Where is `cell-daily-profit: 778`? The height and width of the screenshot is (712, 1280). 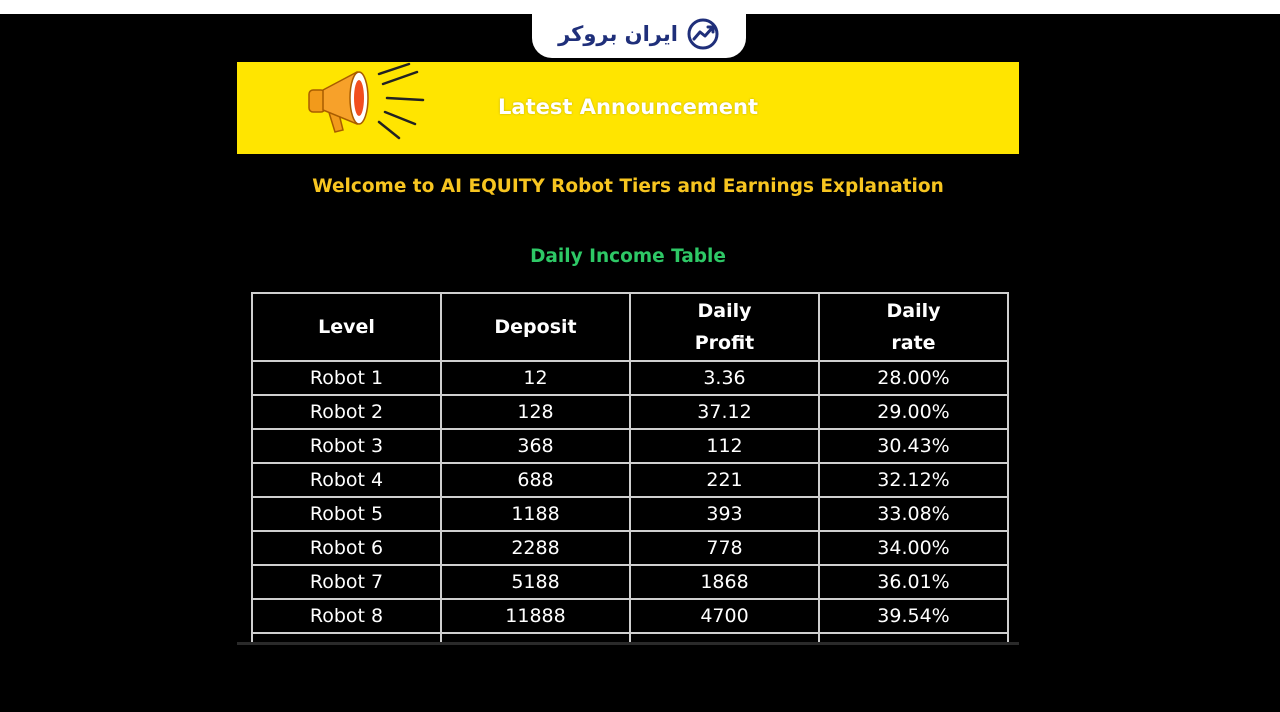
cell-daily-profit: 778 is located at coordinates (724, 548).